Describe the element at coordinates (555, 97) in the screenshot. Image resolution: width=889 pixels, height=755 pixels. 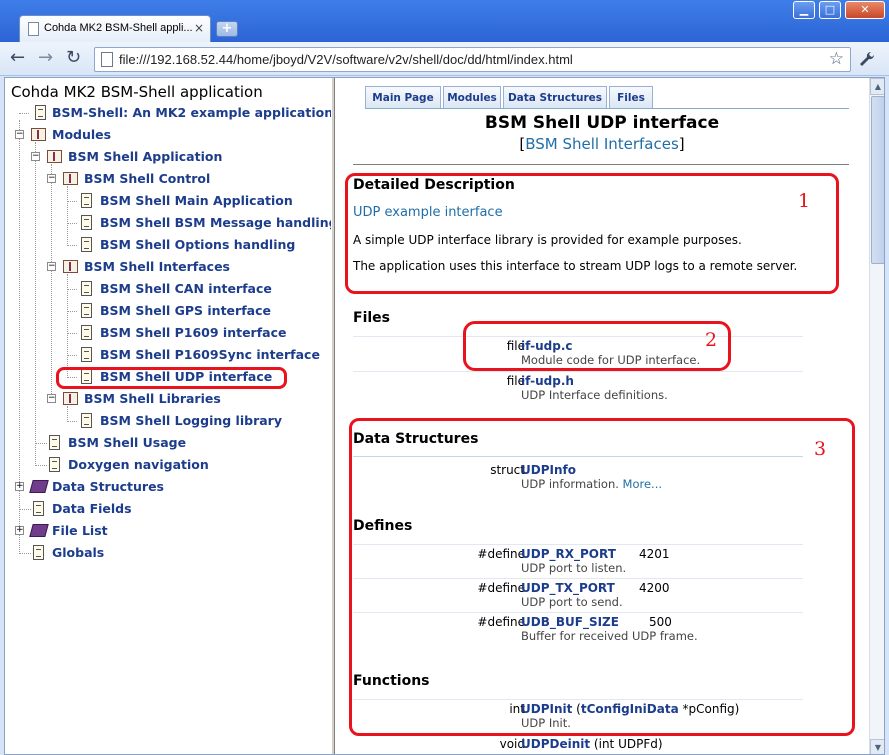
I see `tab-data-structures: Data Structures` at that location.